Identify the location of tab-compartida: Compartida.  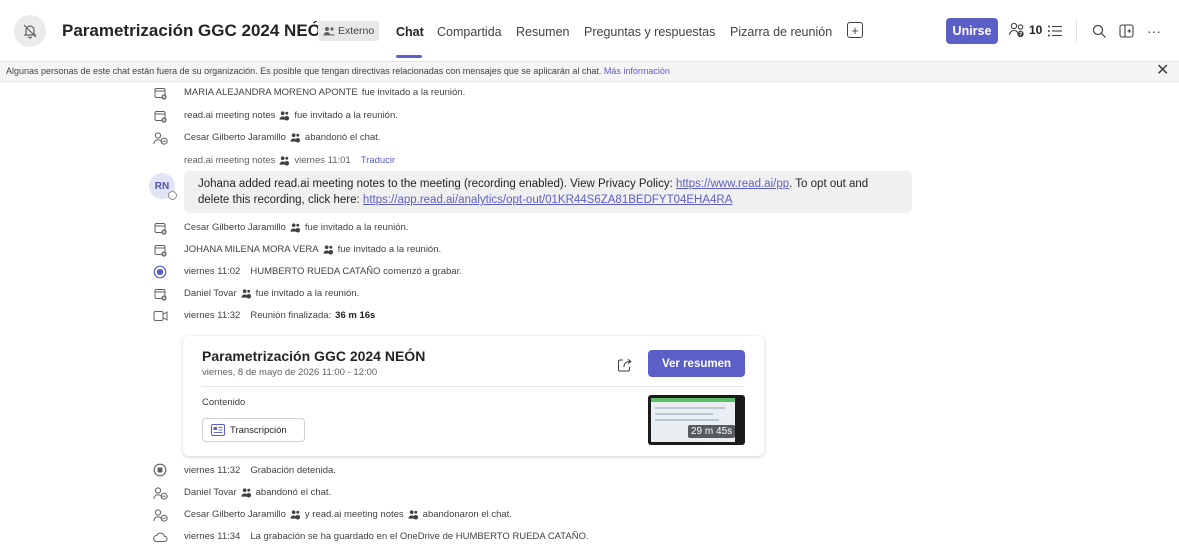
(469, 32).